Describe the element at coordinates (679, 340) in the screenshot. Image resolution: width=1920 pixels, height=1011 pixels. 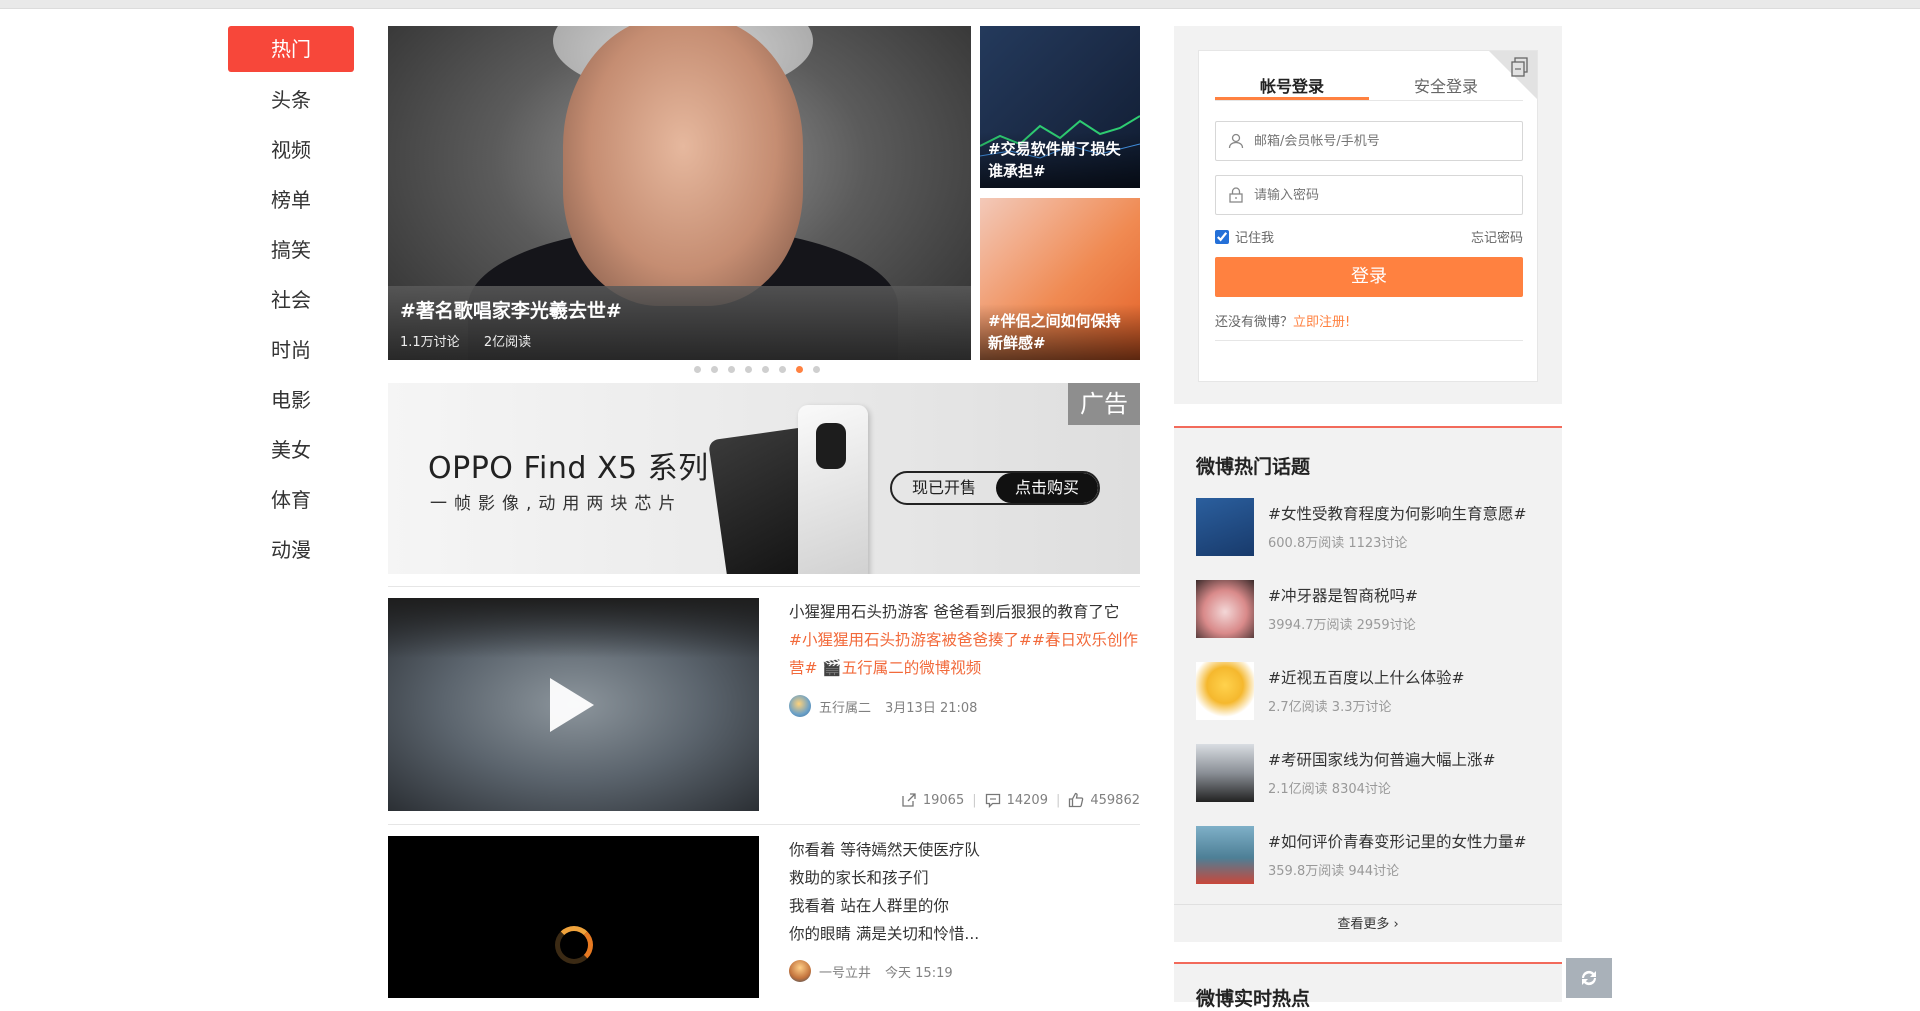
I see `carousel-meta: 1.1万讨论 2亿阅读` at that location.